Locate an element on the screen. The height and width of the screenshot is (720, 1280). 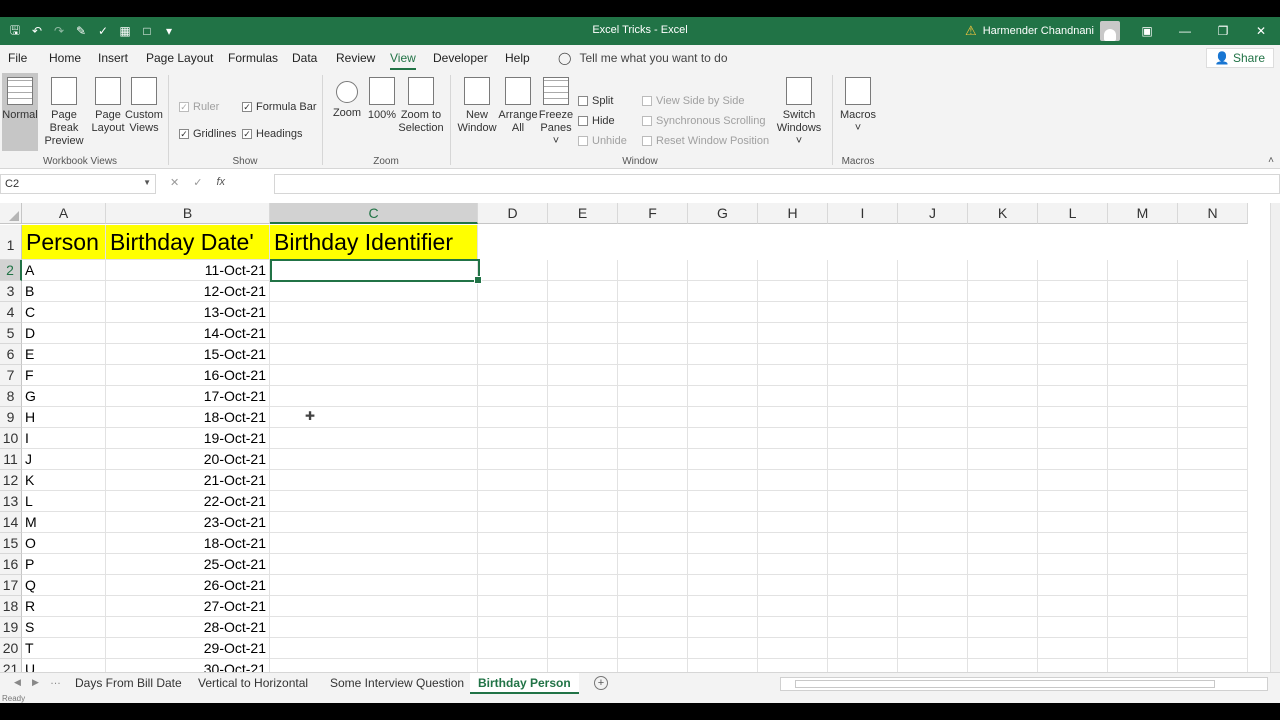
insert-function-icon: fx is located at coordinates (220, 182).